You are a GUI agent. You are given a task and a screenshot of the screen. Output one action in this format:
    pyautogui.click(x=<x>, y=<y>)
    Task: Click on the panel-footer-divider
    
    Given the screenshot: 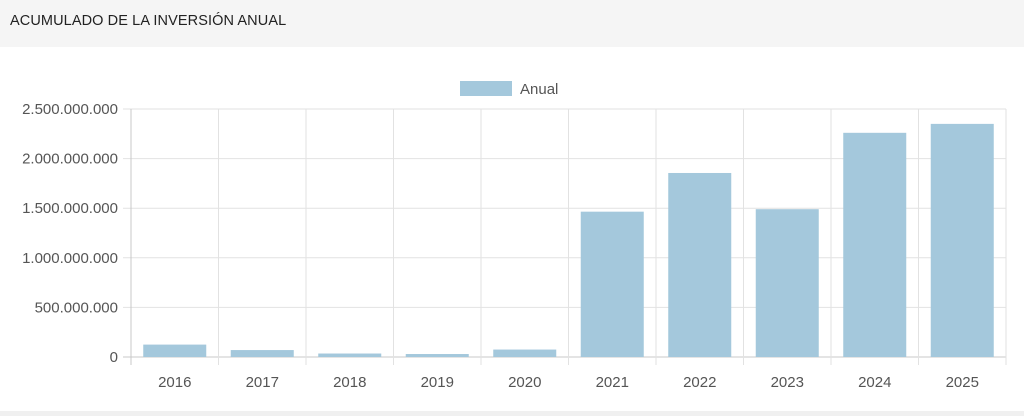 What is the action you would take?
    pyautogui.click(x=512, y=413)
    